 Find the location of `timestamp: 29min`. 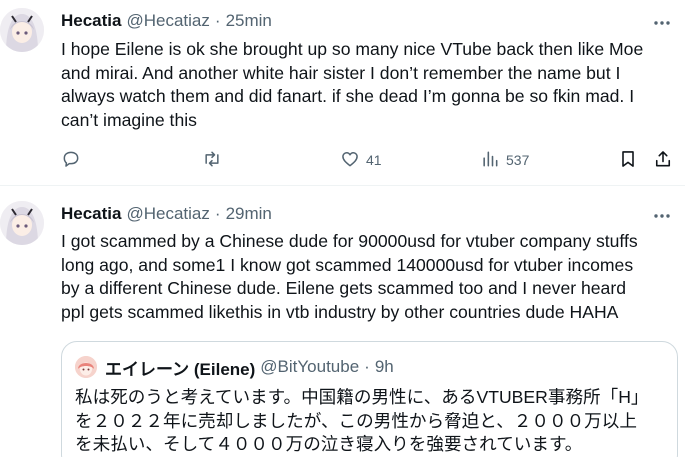

timestamp: 29min is located at coordinates (249, 214).